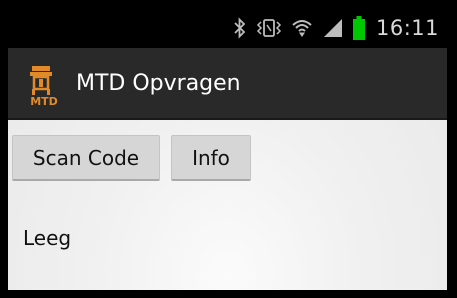 This screenshot has width=457, height=298. Describe the element at coordinates (302, 28) in the screenshot. I see `wifi-icon` at that location.